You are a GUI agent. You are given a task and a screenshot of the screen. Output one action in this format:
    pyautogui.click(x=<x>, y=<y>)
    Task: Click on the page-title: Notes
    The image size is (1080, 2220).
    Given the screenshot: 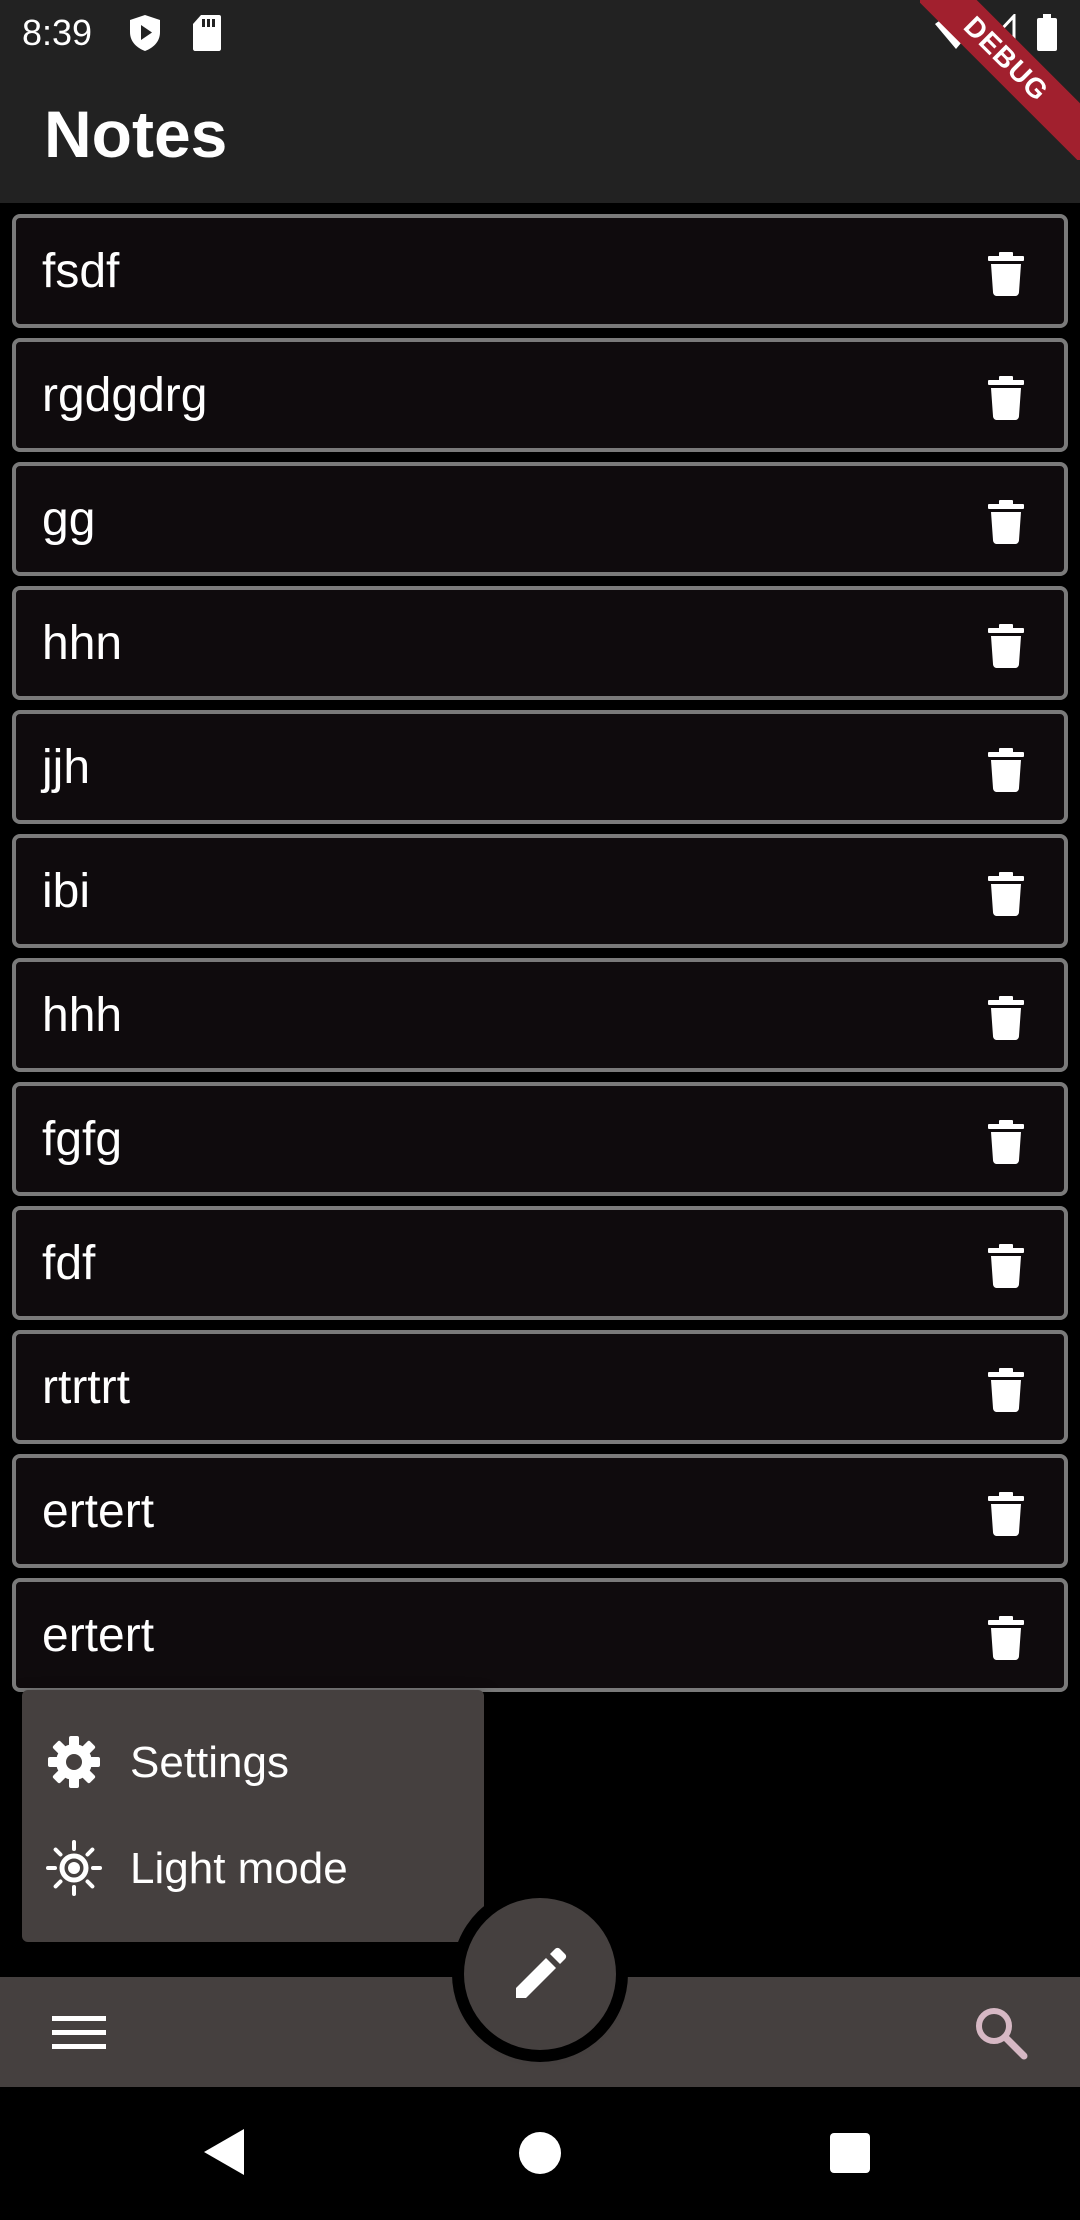 What is the action you would take?
    pyautogui.click(x=136, y=134)
    